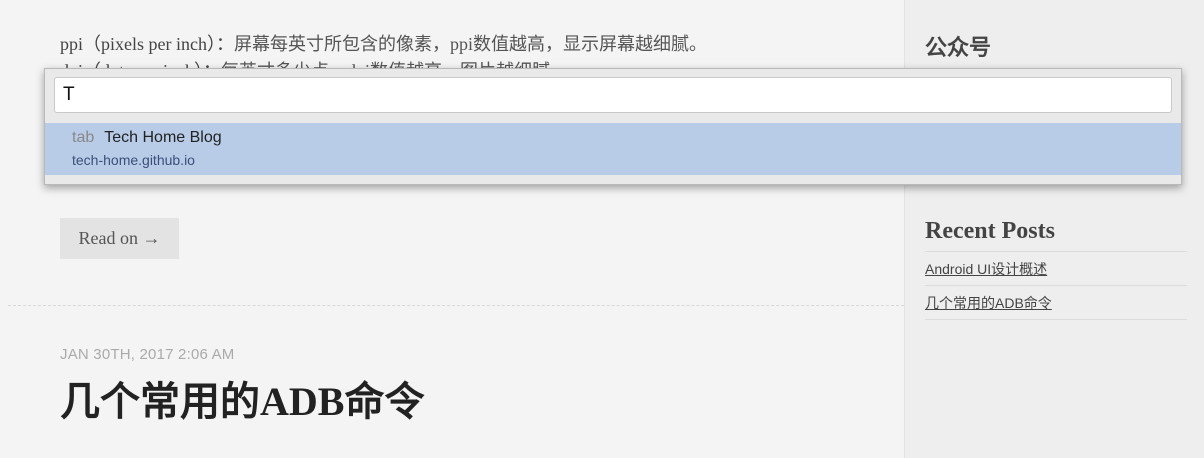  I want to click on omnibox-suggestion: tab Tech Home Blog tech-home.github.io, so click(613, 149).